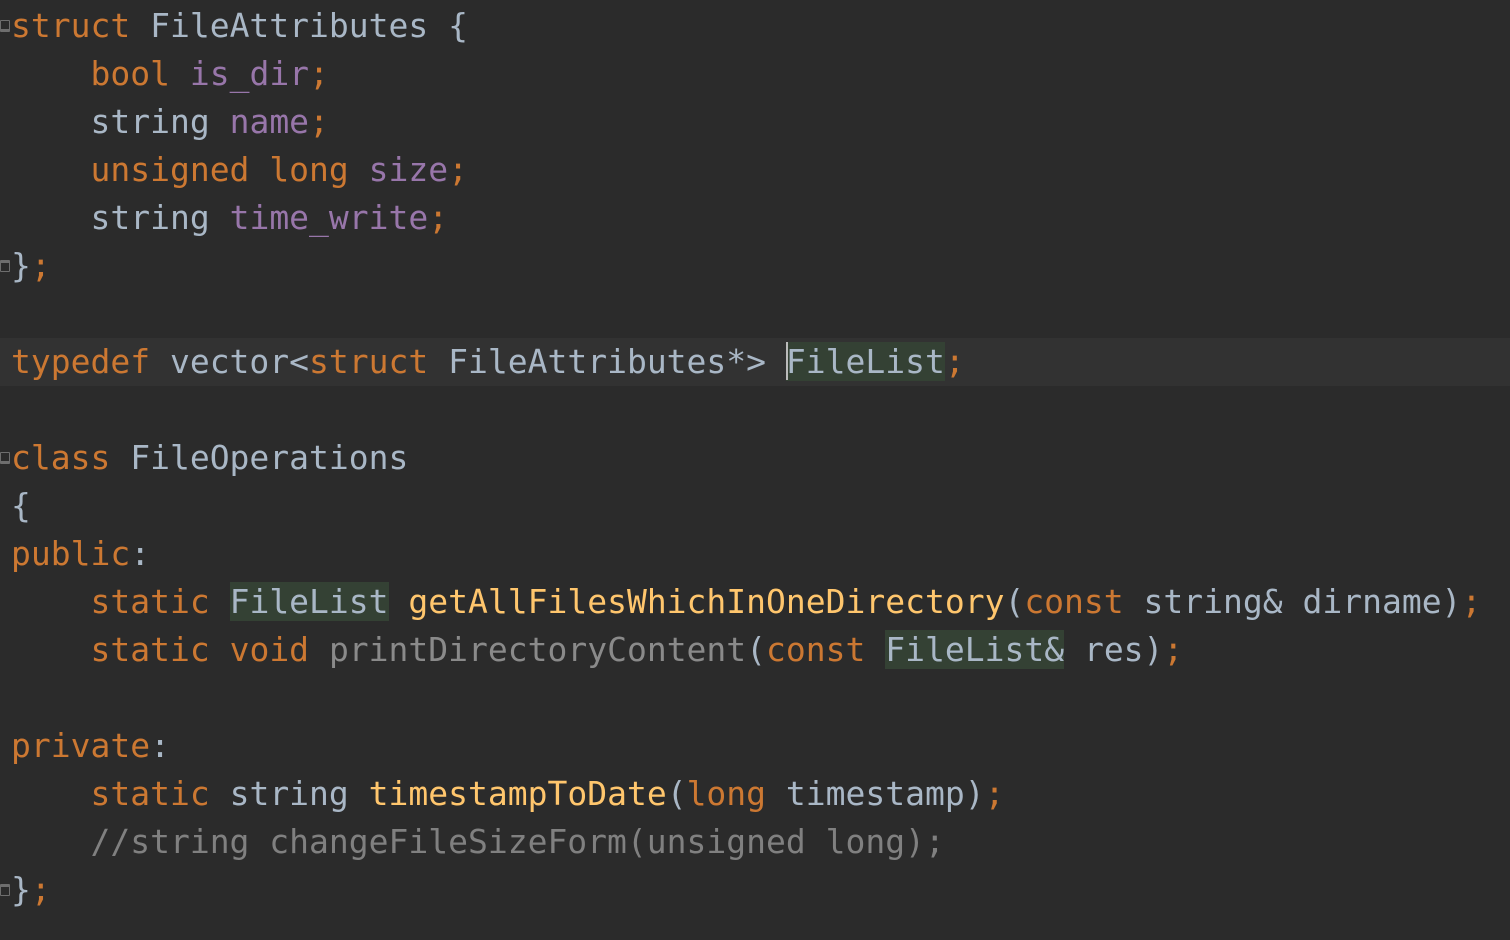  Describe the element at coordinates (1113, 649) in the screenshot. I see `token-plain: res)` at that location.